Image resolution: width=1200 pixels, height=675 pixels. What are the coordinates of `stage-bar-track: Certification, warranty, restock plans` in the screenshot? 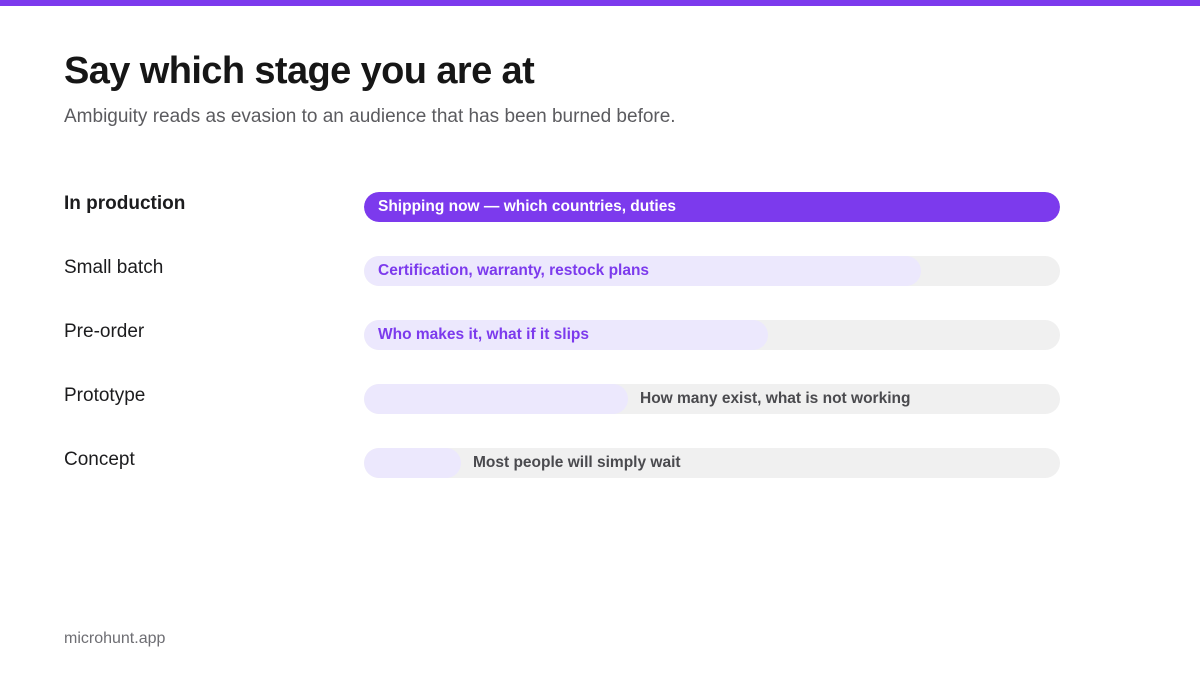 It's located at (712, 271).